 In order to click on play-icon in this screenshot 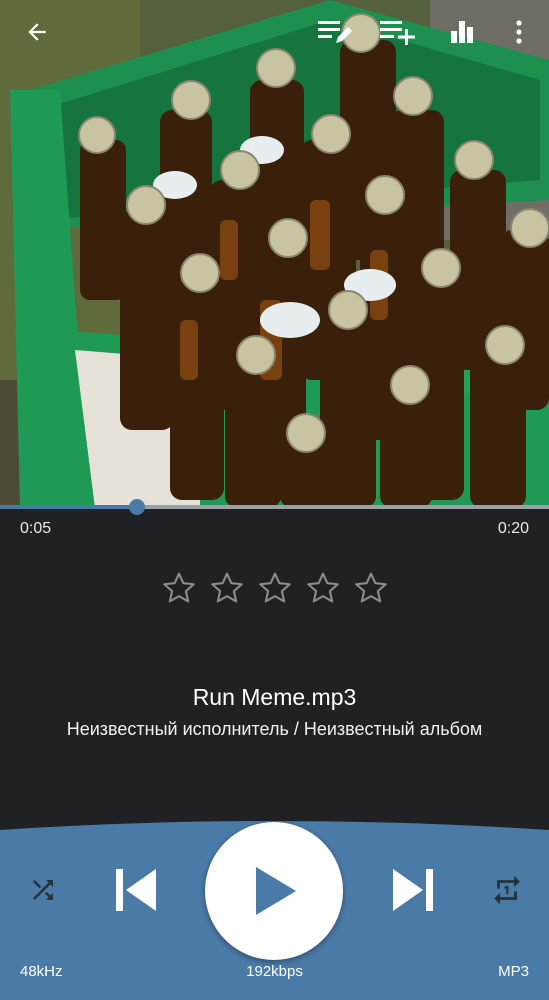, I will do `click(276, 891)`.